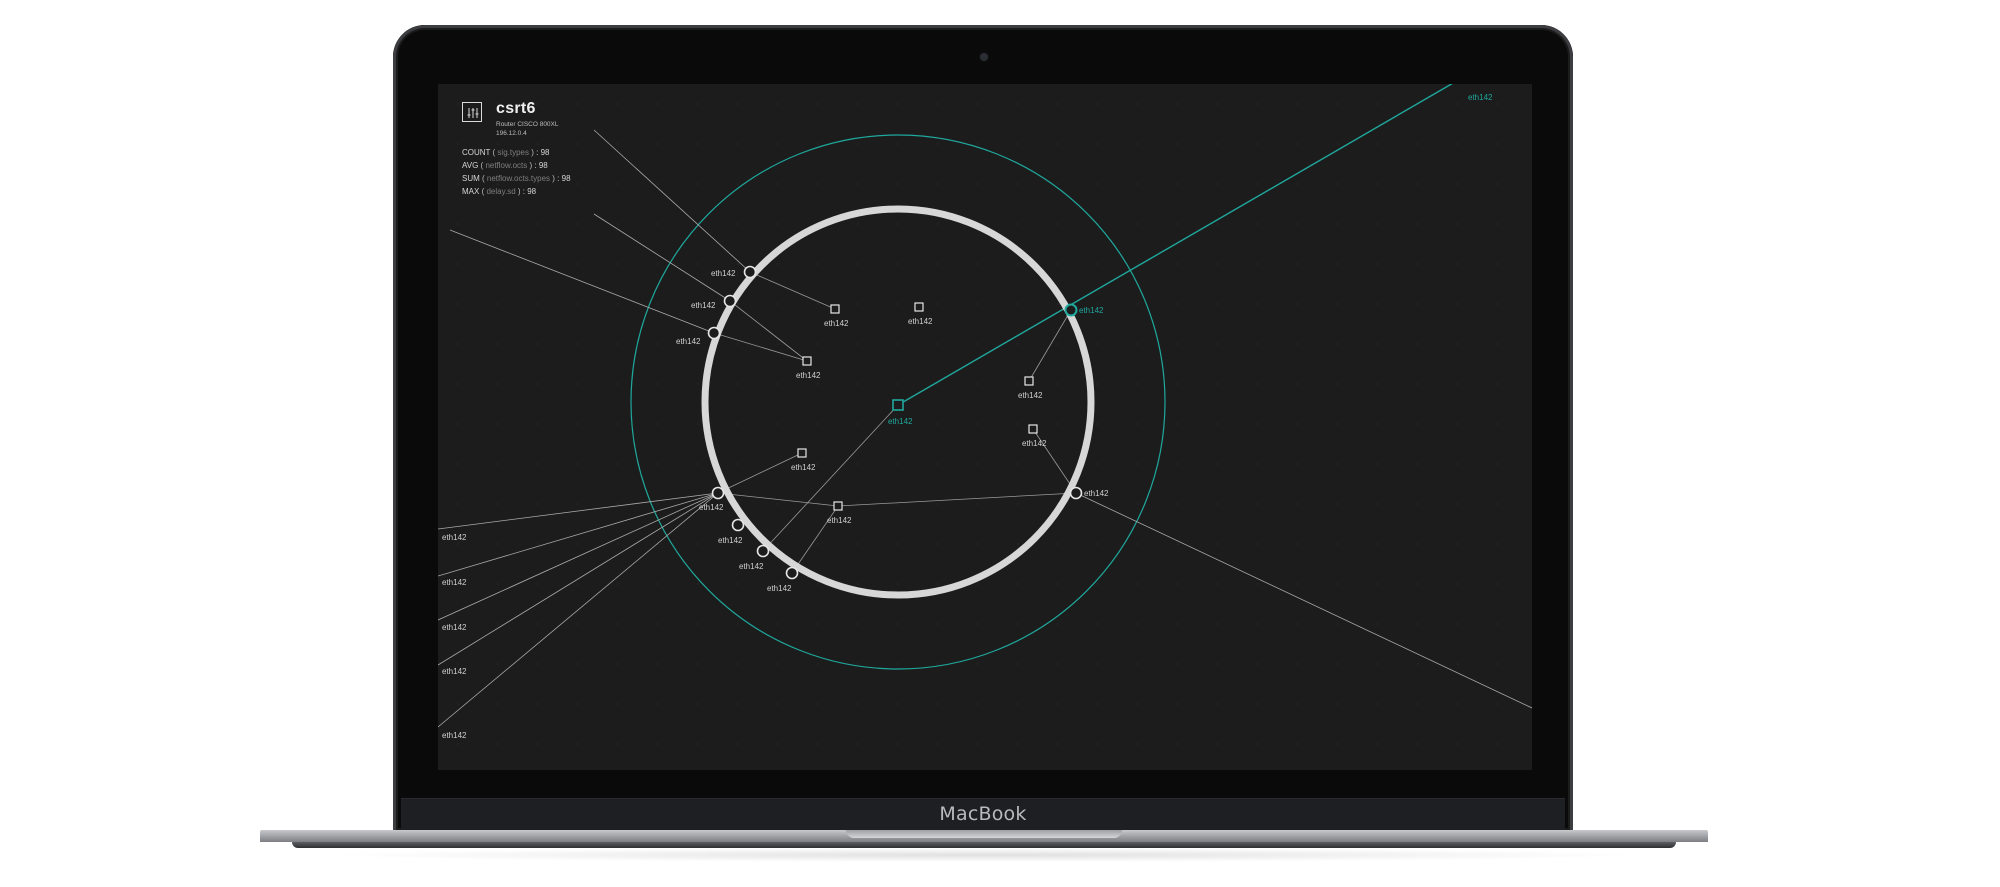 The image size is (2000, 887). What do you see at coordinates (1480, 97) in the screenshot?
I see `edge-label-top-right: eth142` at bounding box center [1480, 97].